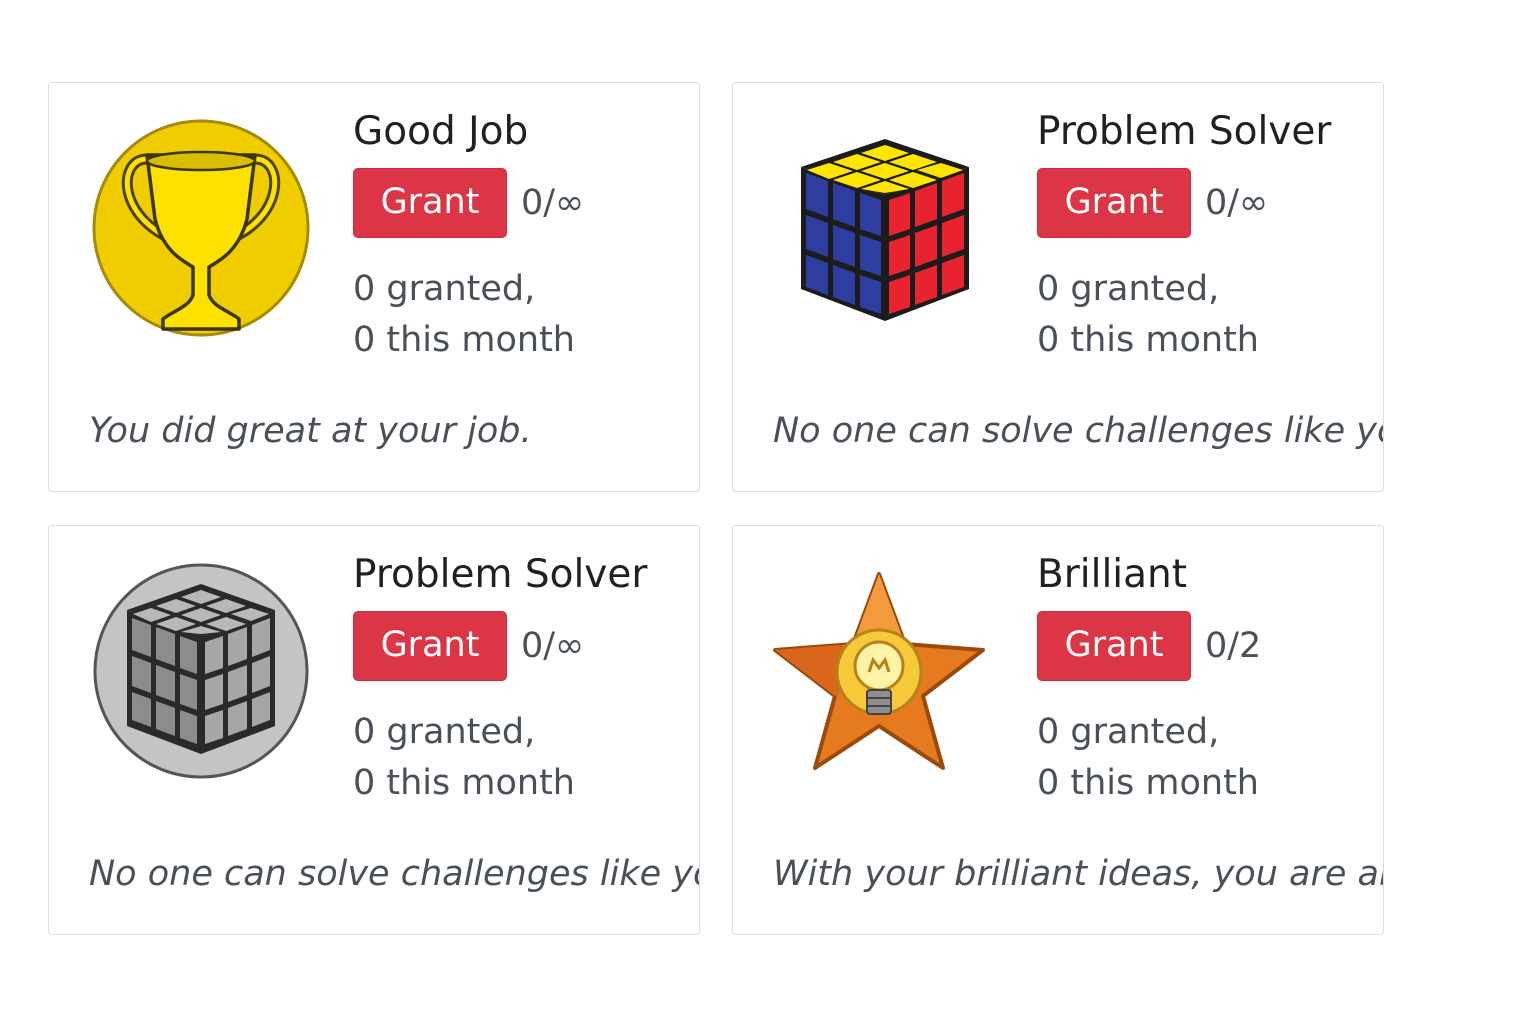 This screenshot has width=1536, height=1024. What do you see at coordinates (201, 671) in the screenshot?
I see `gray-cube-icon` at bounding box center [201, 671].